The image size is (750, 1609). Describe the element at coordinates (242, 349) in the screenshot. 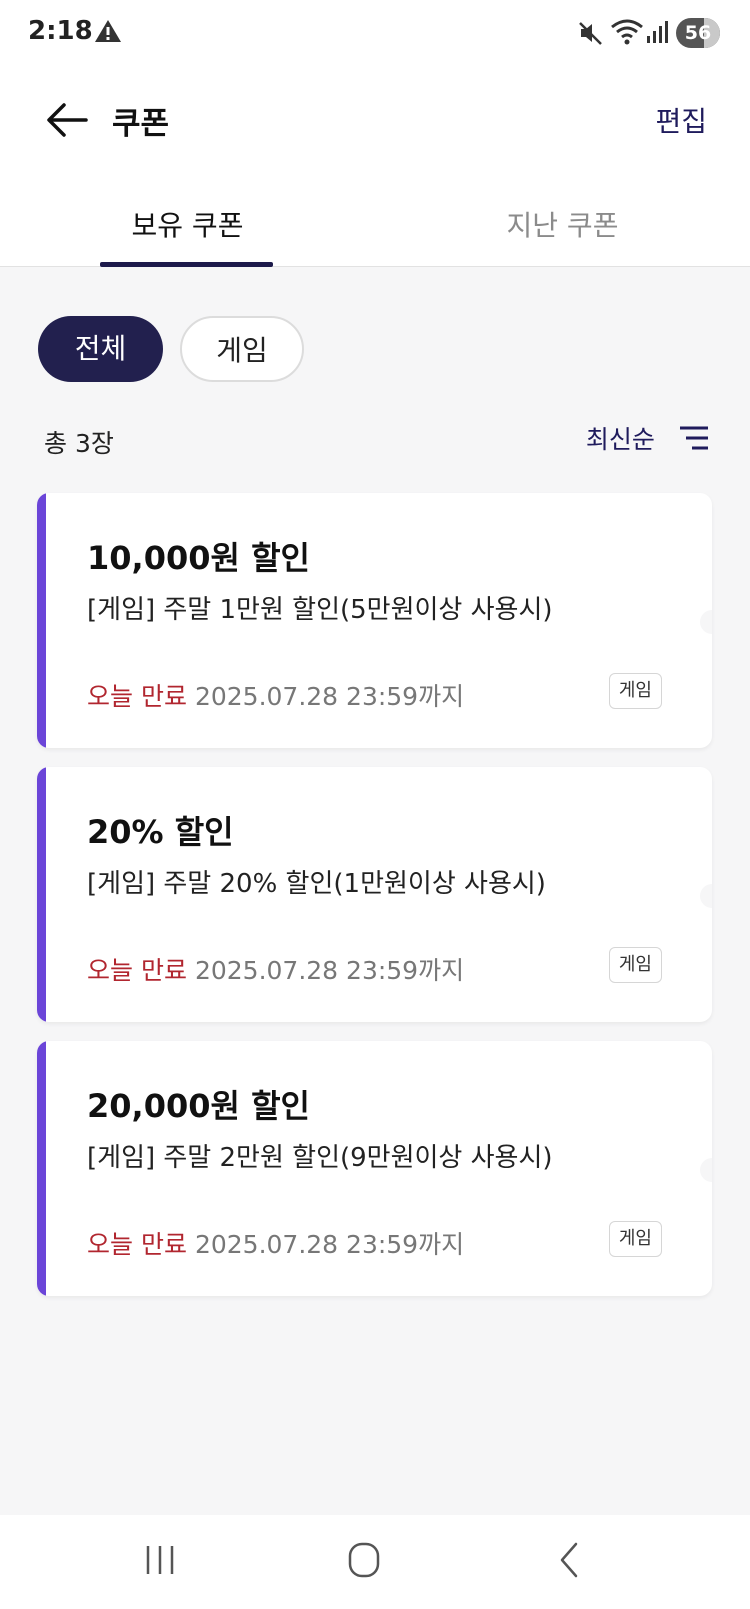

I see `filter-chip-game: 게임` at that location.